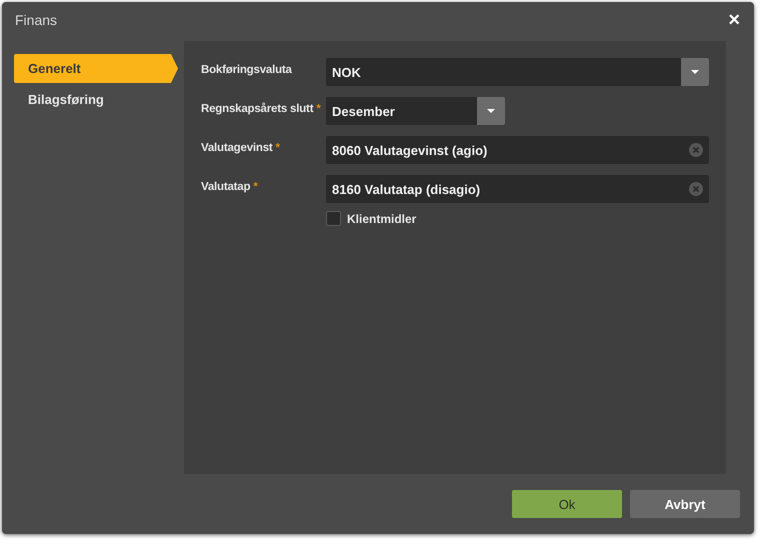  Describe the element at coordinates (230, 186) in the screenshot. I see `field-label: Valutatap *` at that location.